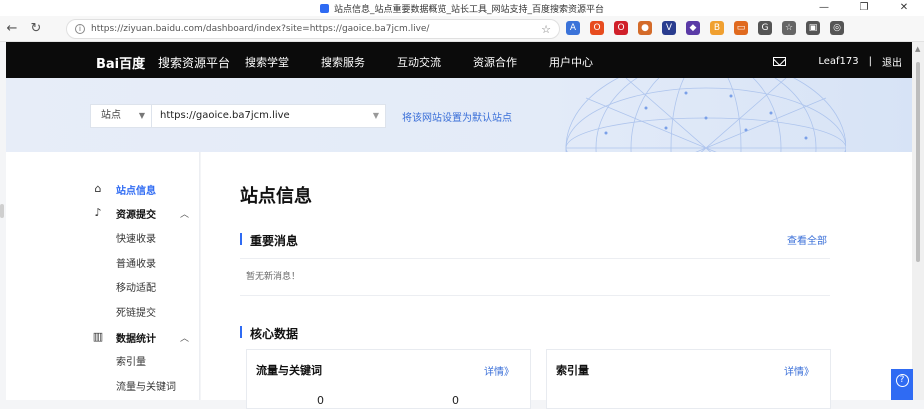 The image size is (924, 409). I want to click on view-all-link: 查看全部, so click(807, 239).